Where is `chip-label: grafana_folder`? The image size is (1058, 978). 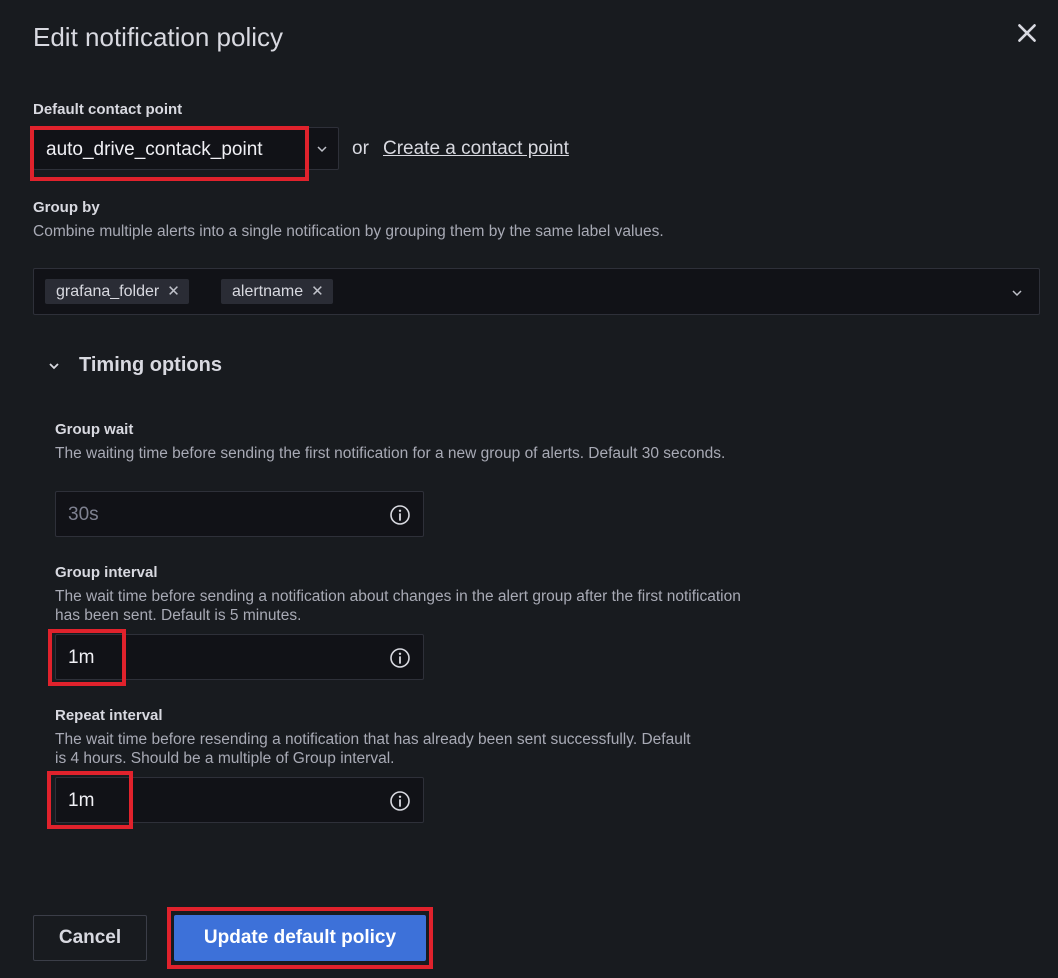
chip-label: grafana_folder is located at coordinates (108, 291).